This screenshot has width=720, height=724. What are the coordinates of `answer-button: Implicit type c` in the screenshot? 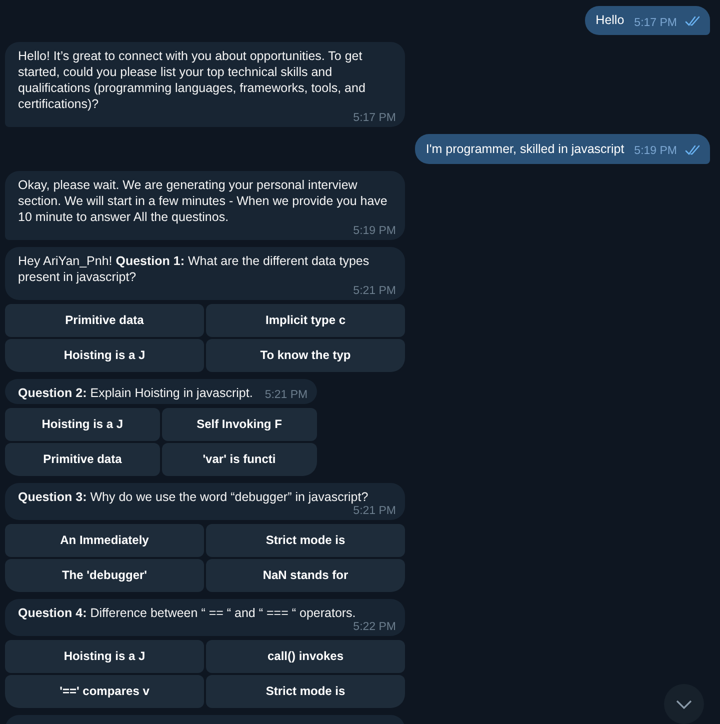 It's located at (305, 320).